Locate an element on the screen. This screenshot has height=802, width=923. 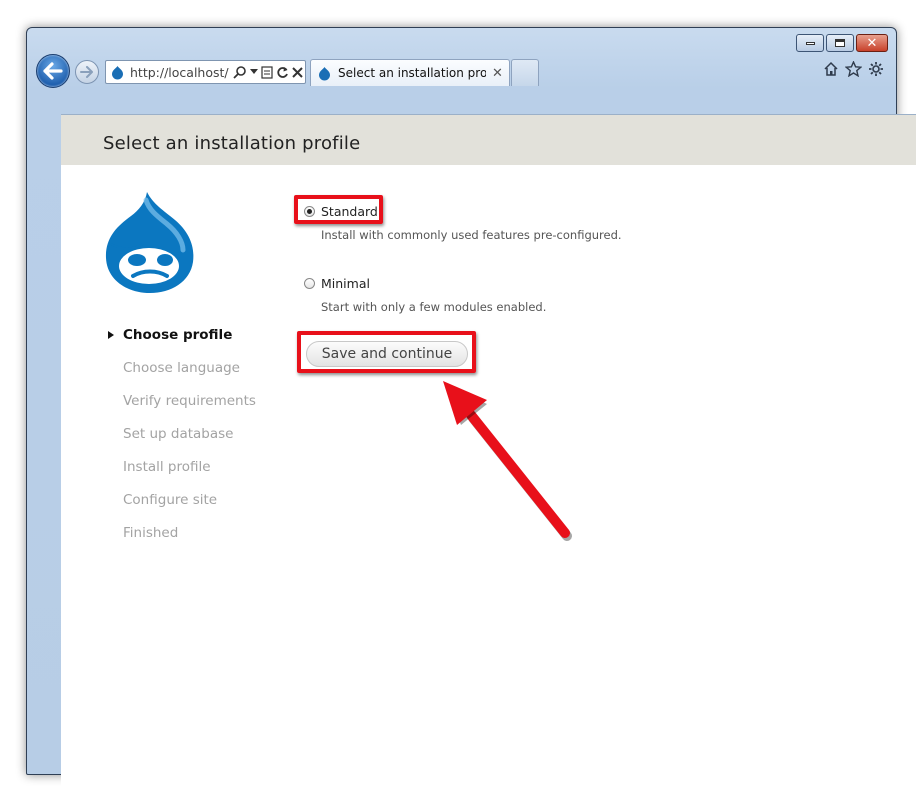
minimize-icon is located at coordinates (810, 43).